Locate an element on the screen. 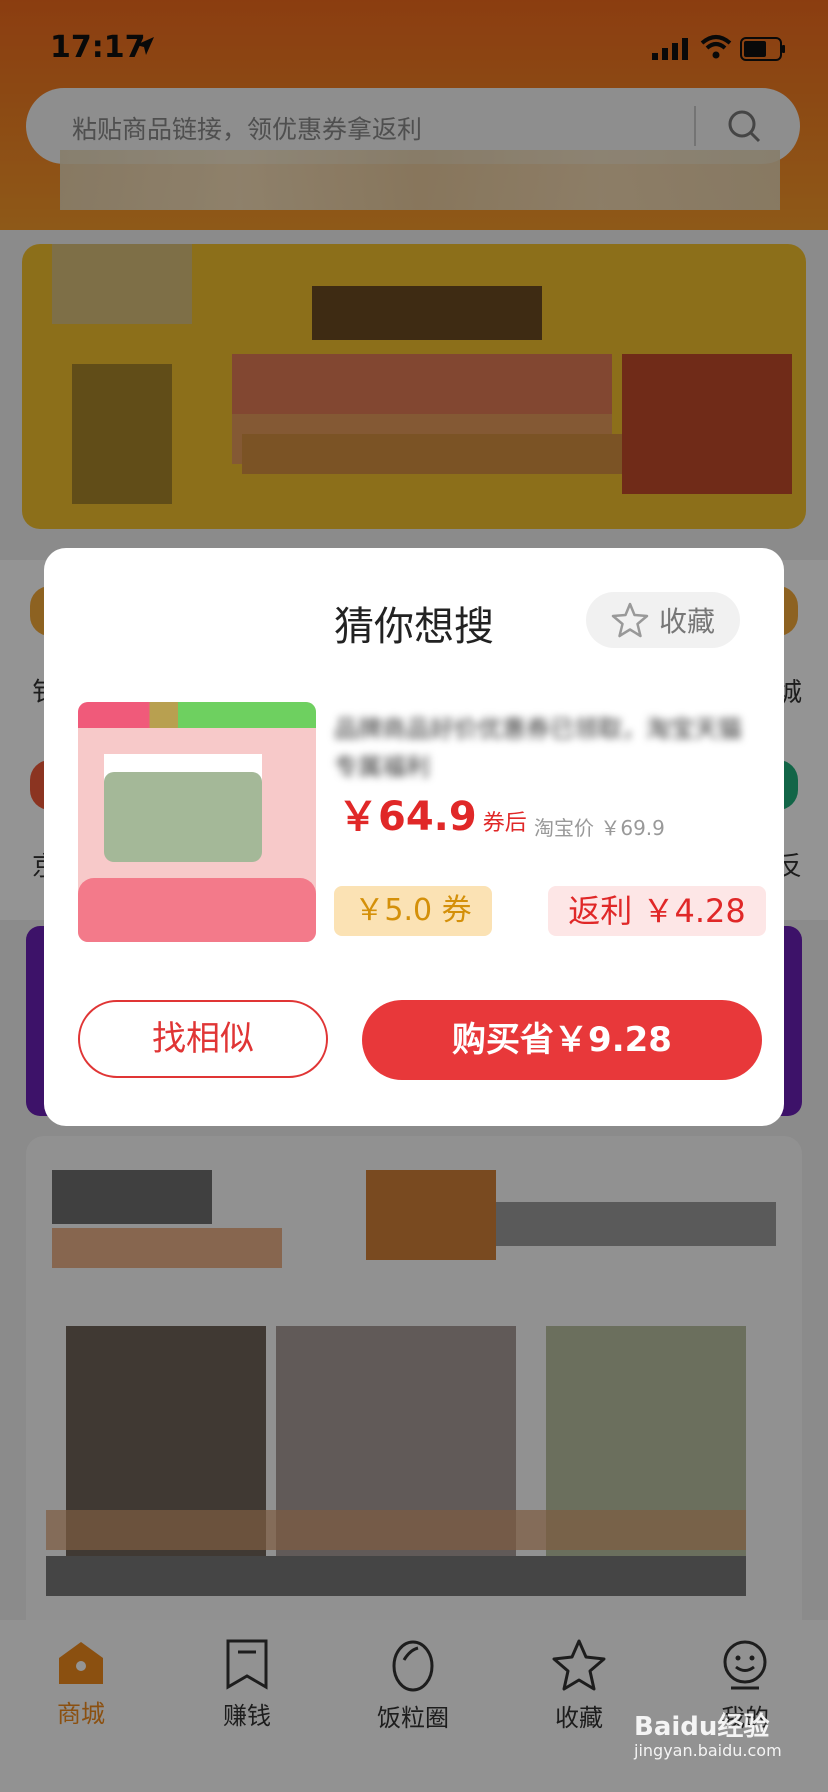 The width and height of the screenshot is (828, 1792). taobao-price: 淘宝价 ￥69.9 is located at coordinates (599, 826).